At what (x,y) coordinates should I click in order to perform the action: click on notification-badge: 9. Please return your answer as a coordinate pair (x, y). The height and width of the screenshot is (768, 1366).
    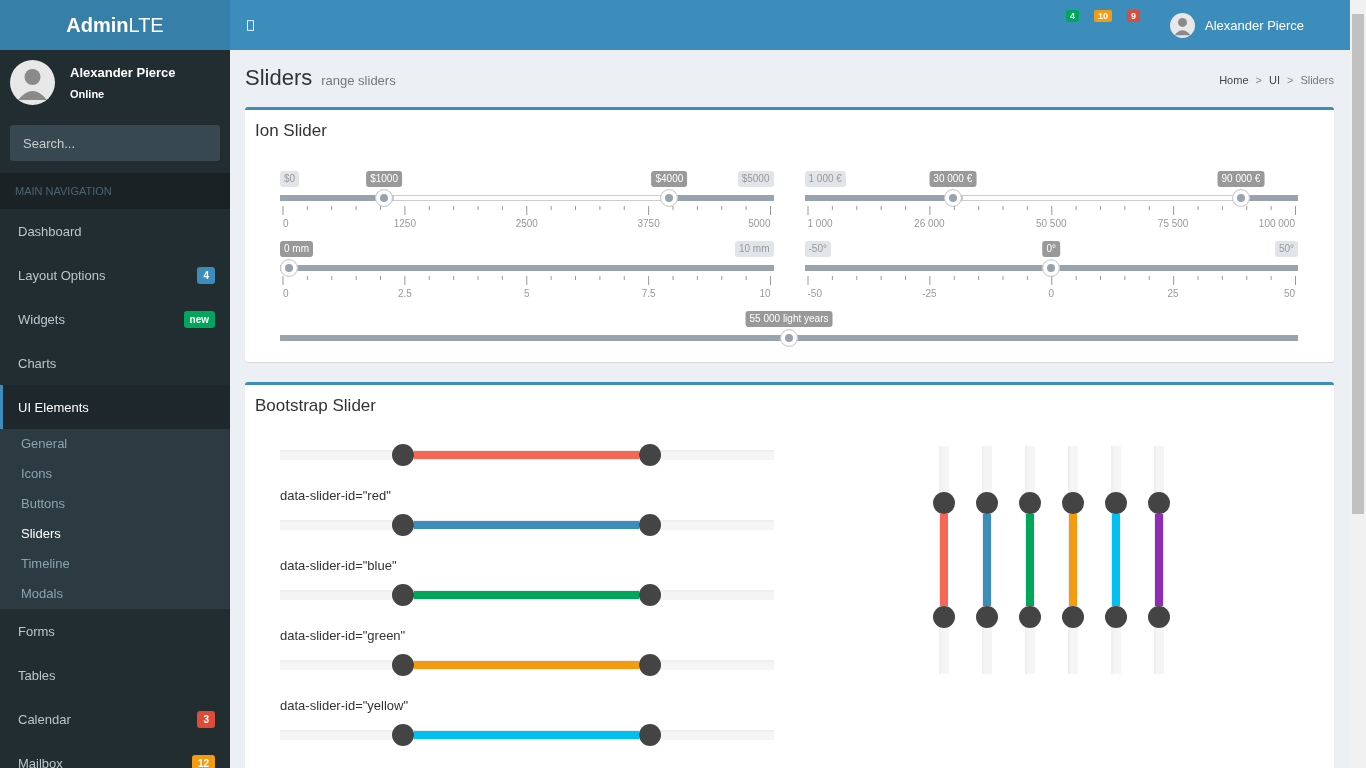
    Looking at the image, I should click on (1133, 16).